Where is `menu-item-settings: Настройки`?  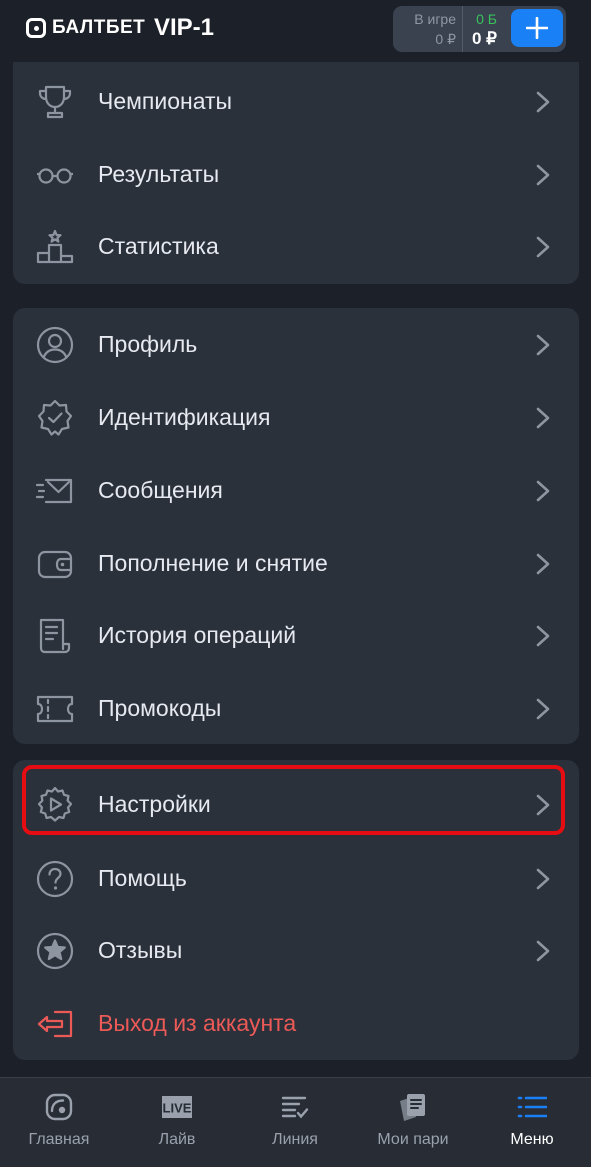 menu-item-settings: Настройки is located at coordinates (296, 804).